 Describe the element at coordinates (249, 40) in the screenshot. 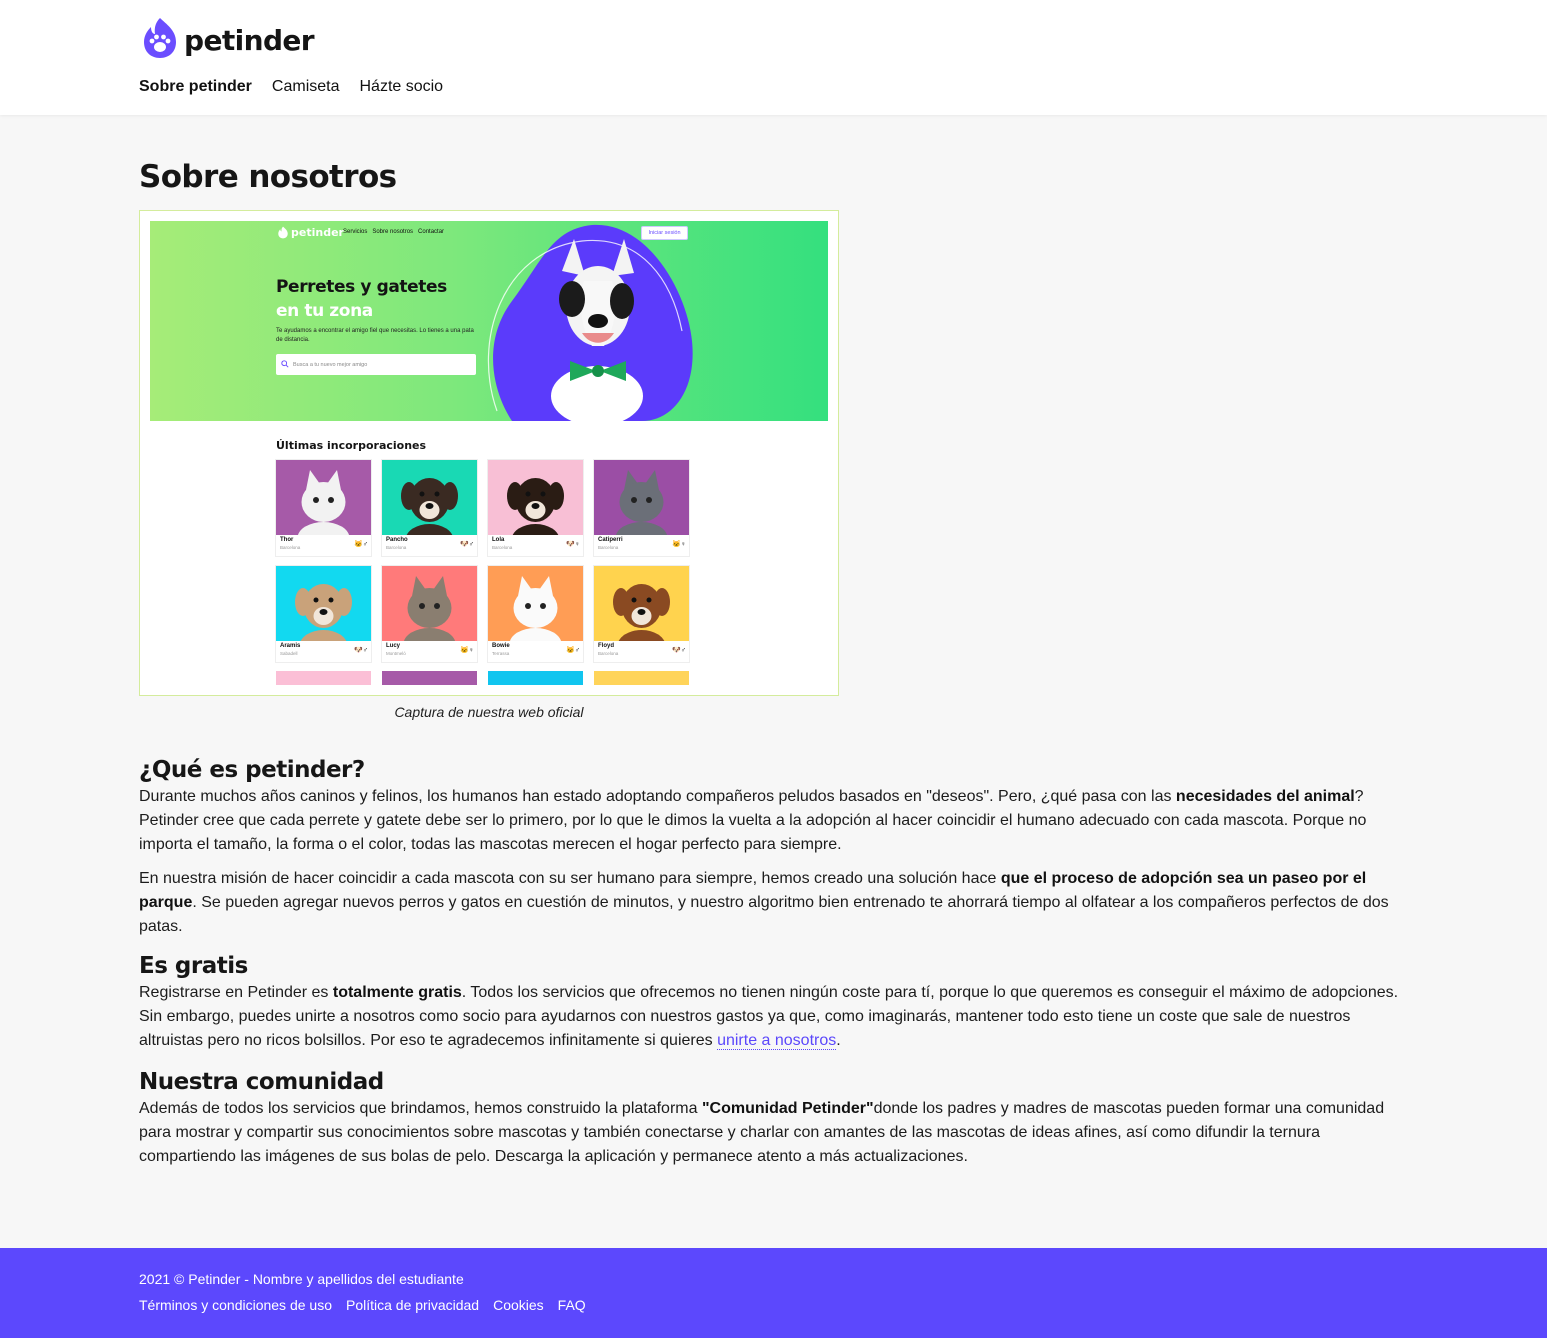

I see `logo-text: petinder` at that location.